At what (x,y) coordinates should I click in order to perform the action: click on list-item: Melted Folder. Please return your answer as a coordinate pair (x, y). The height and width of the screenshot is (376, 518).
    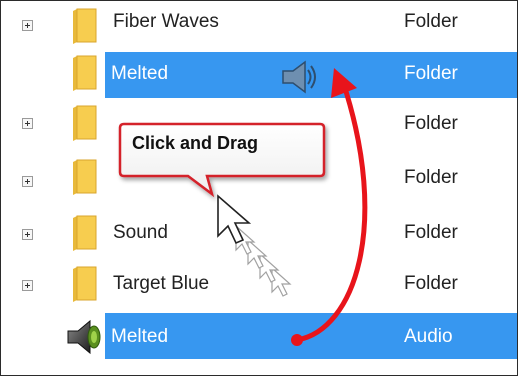
    Looking at the image, I should click on (259, 73).